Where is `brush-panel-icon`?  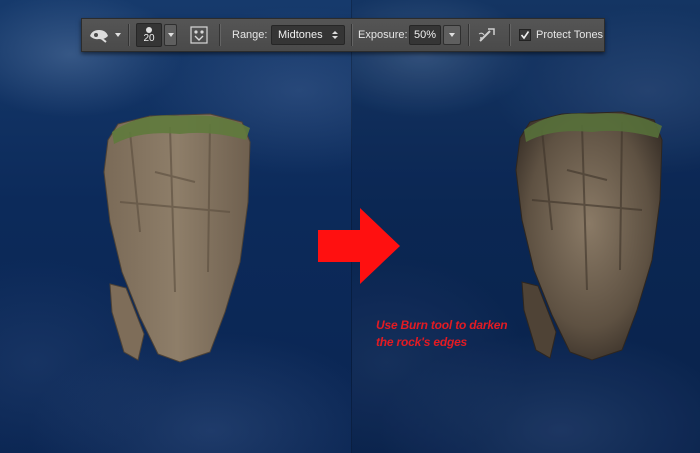
brush-panel-icon is located at coordinates (199, 35).